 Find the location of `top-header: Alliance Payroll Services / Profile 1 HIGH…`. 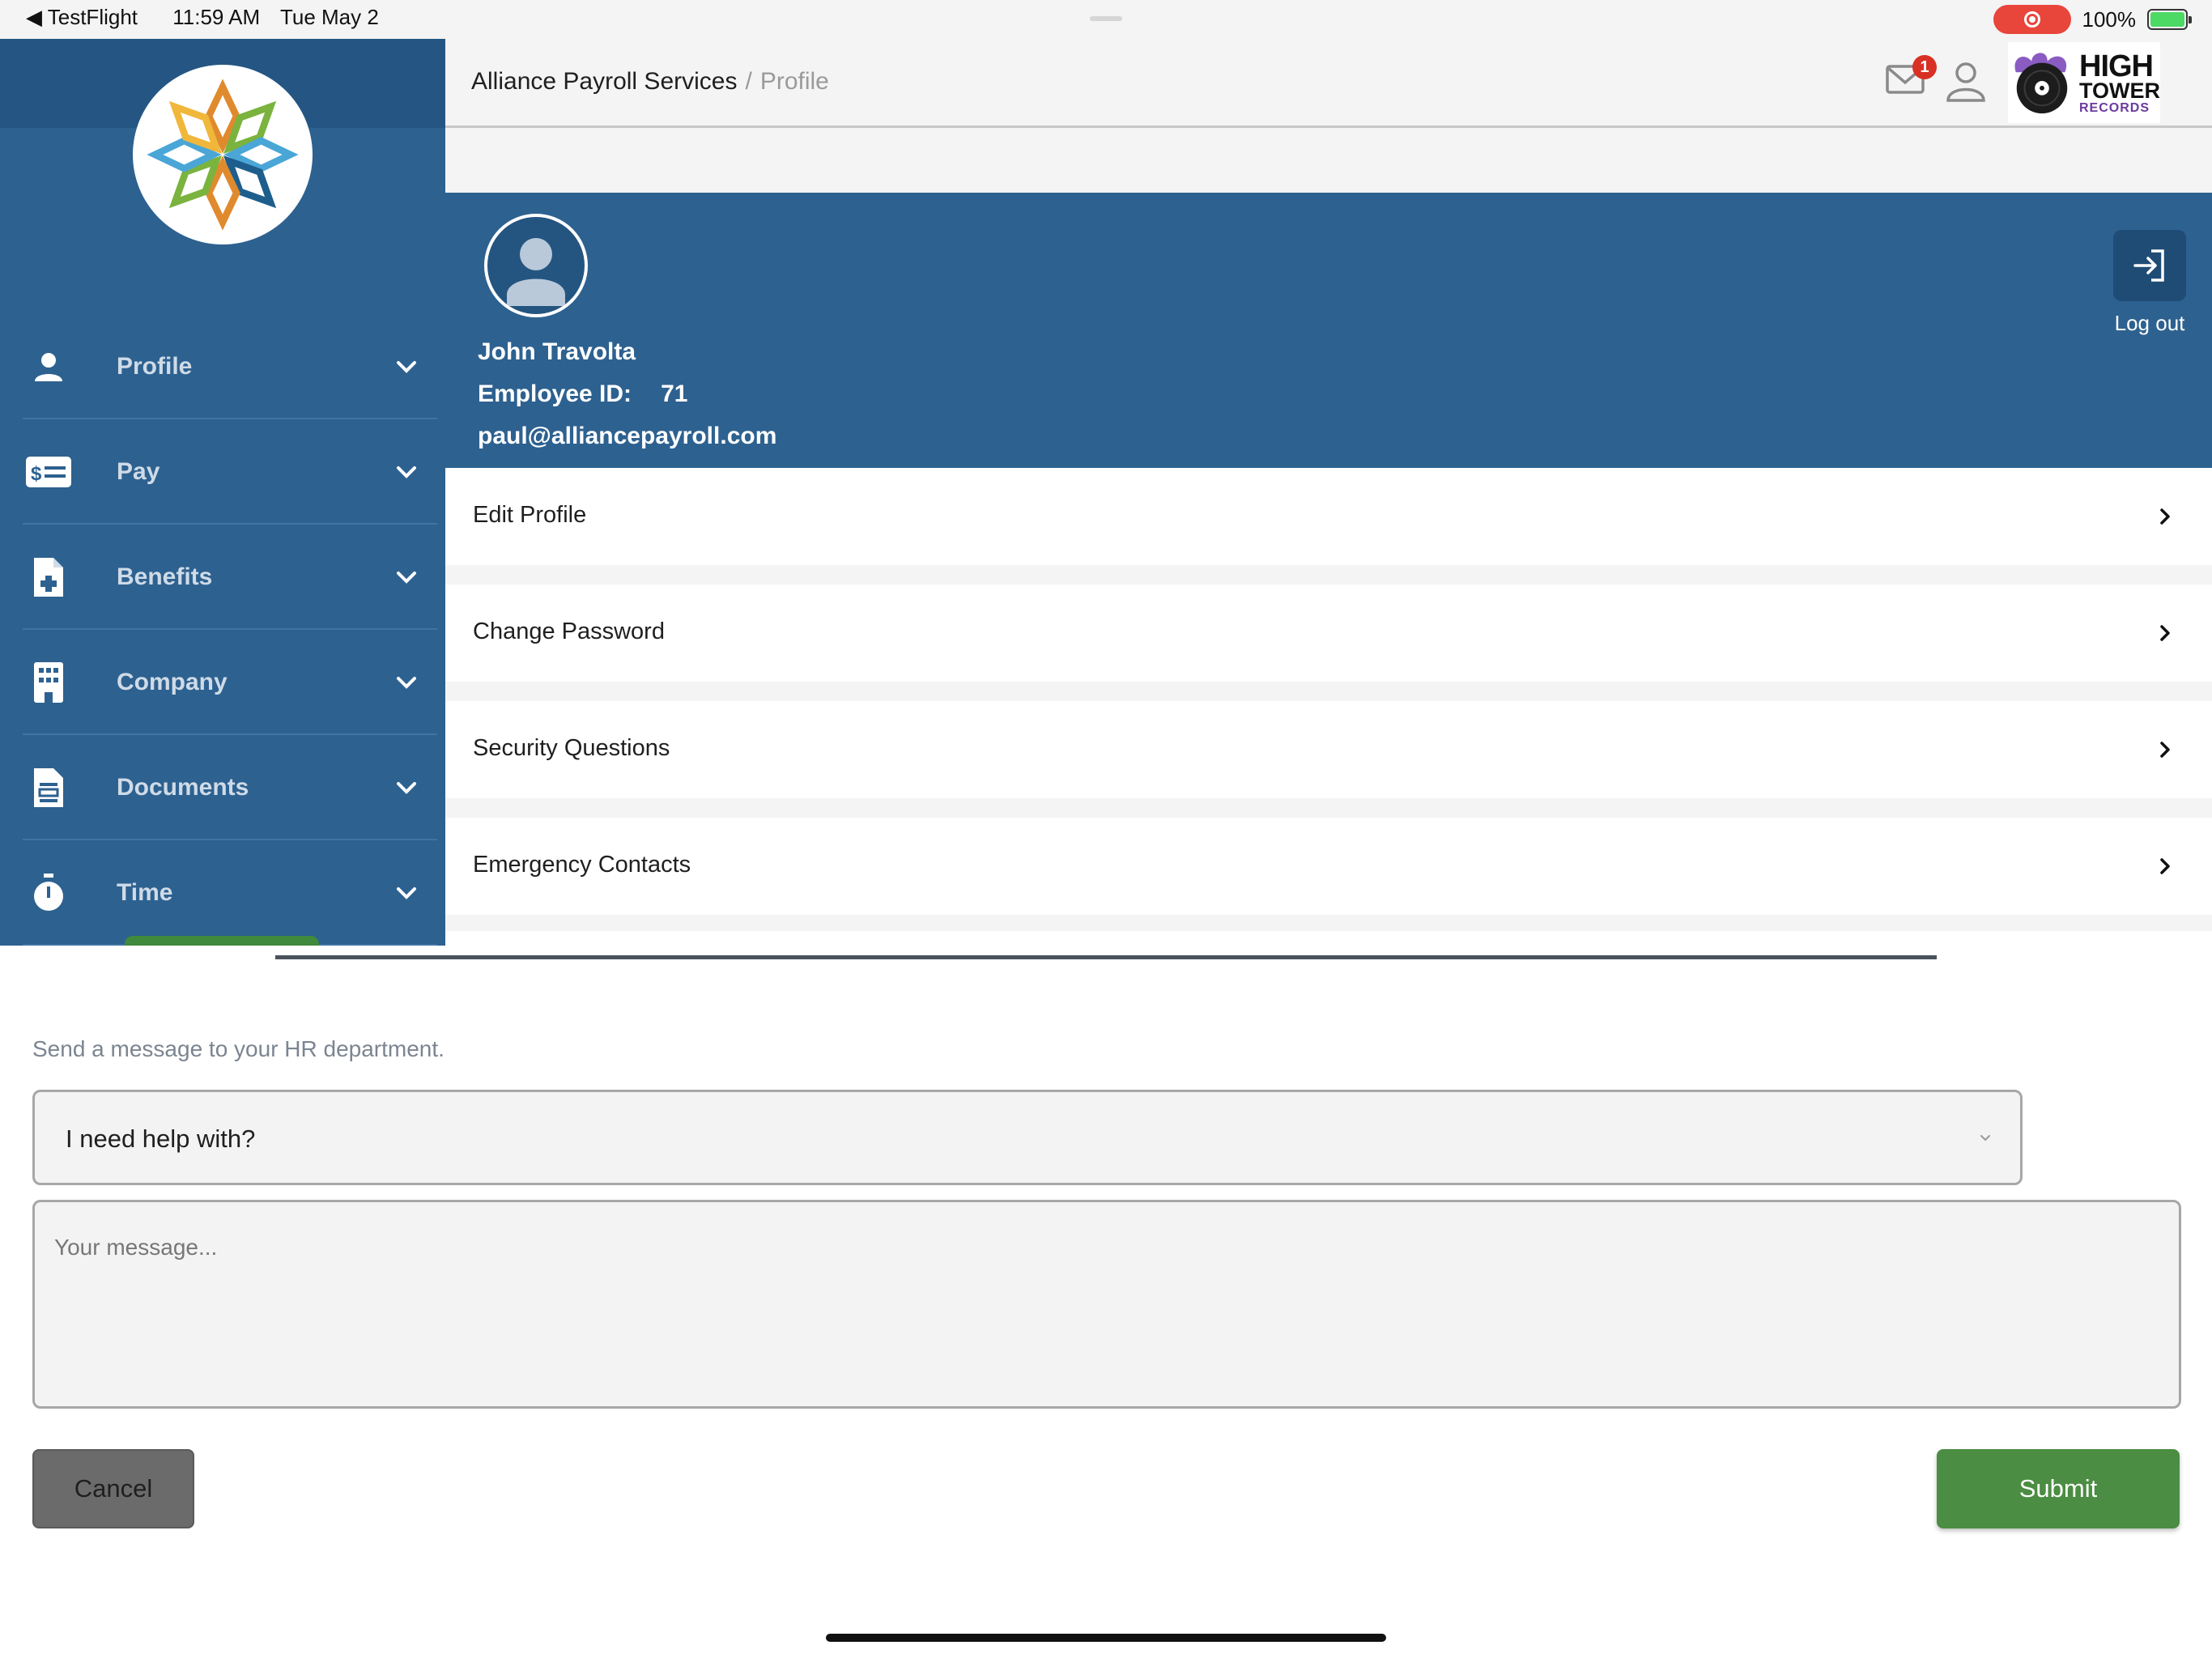

top-header: Alliance Payroll Services / Profile 1 HIGH… is located at coordinates (1329, 83).